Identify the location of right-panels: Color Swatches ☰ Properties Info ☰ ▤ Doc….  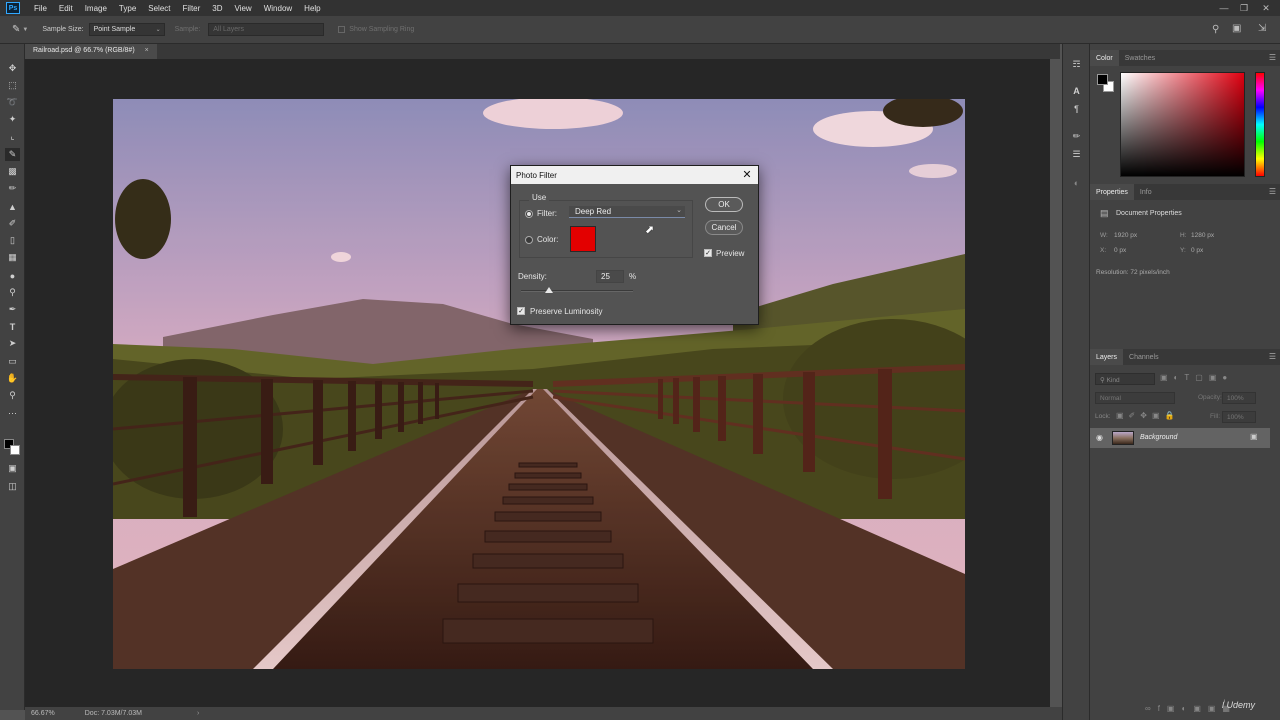
(1185, 382).